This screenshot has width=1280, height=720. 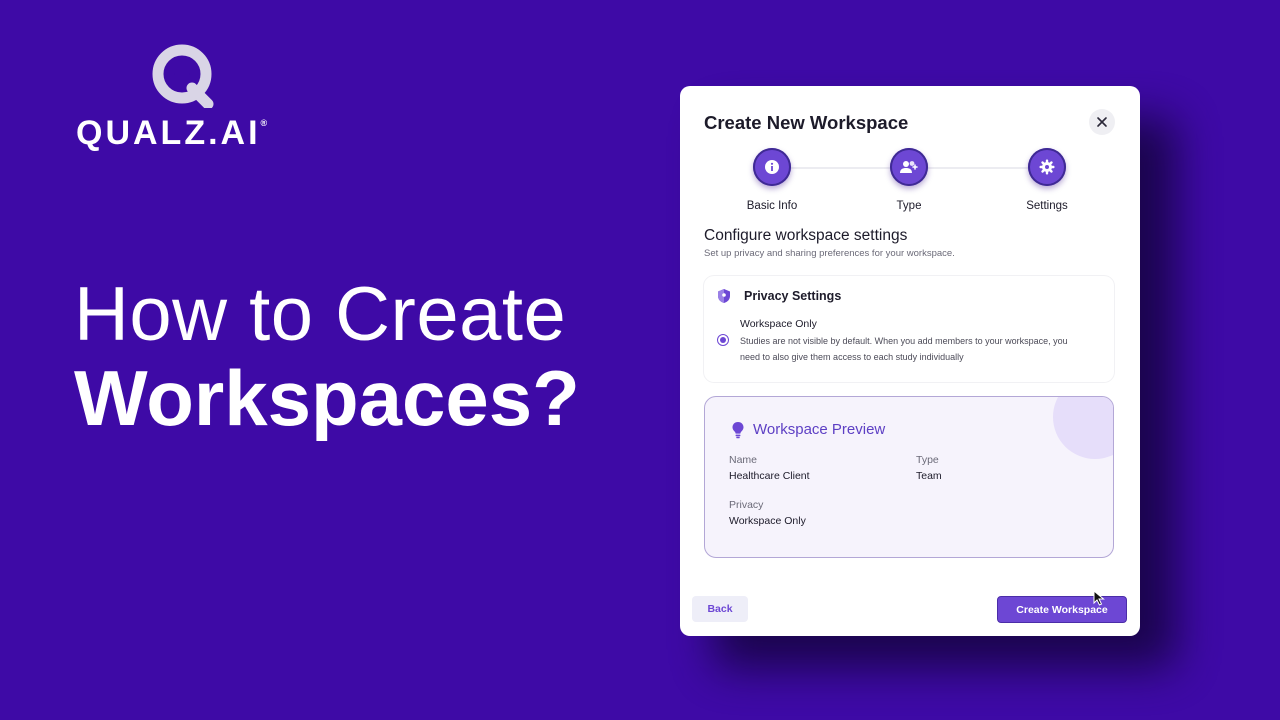 I want to click on preview-name-value: Healthcare Client, so click(x=769, y=476).